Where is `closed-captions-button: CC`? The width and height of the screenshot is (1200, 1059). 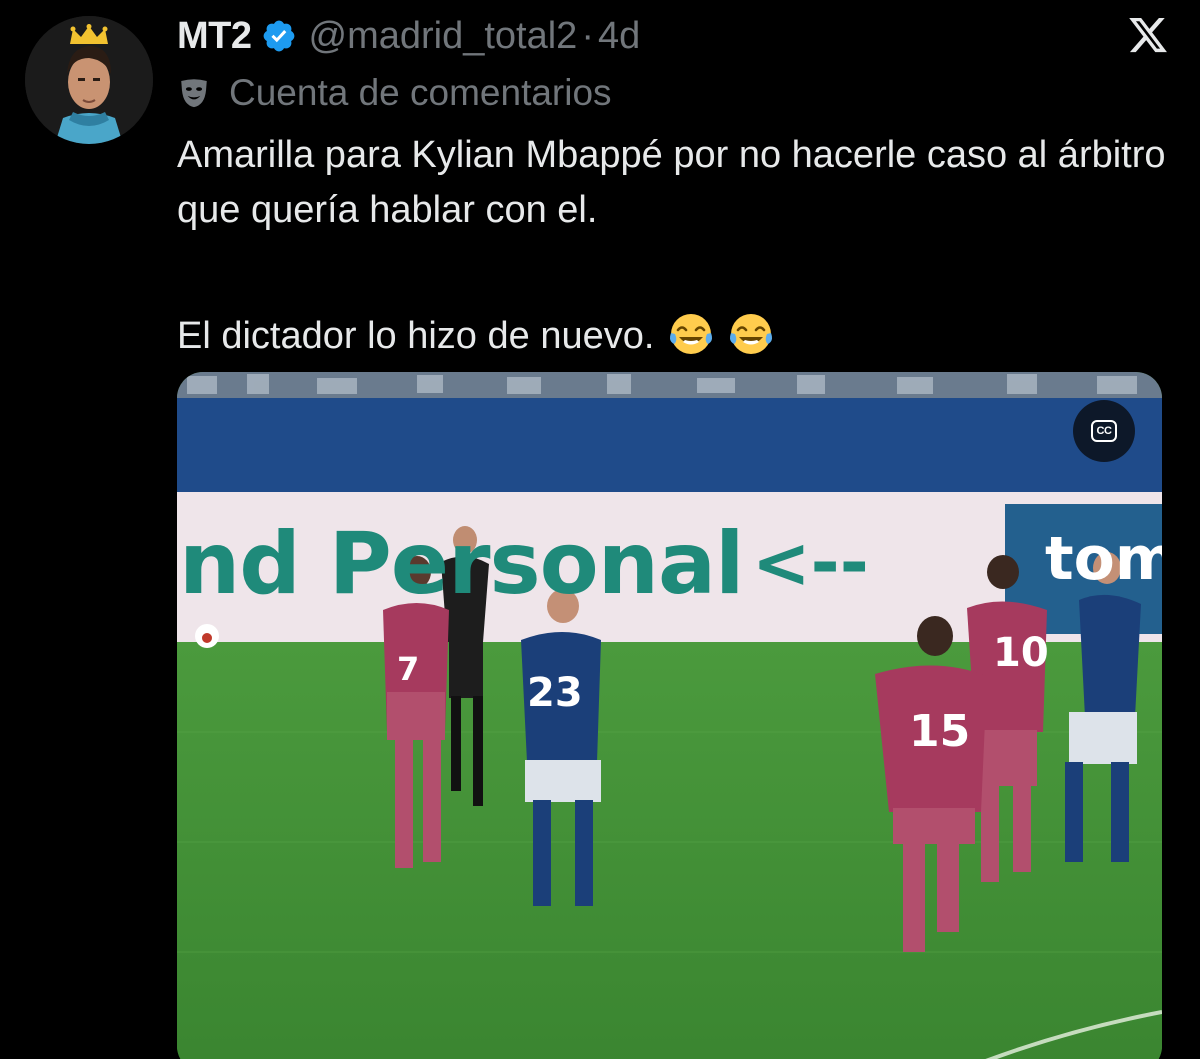 closed-captions-button: CC is located at coordinates (1104, 431).